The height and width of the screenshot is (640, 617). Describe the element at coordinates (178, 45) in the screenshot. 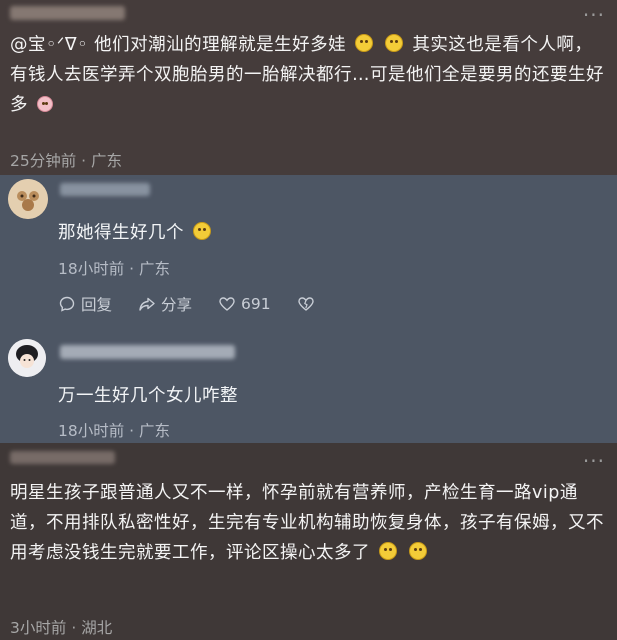

I see `comment-text-part1: @宝◦ᐟᐁ◦ 他们对潮汕的理解就是生好多娃` at that location.